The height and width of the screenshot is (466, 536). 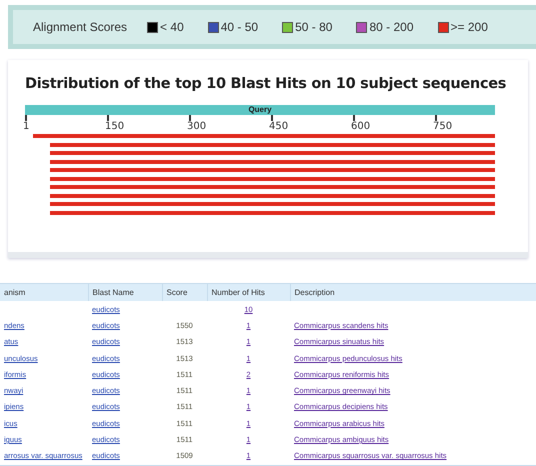 I want to click on tick-label: 150, so click(x=114, y=126).